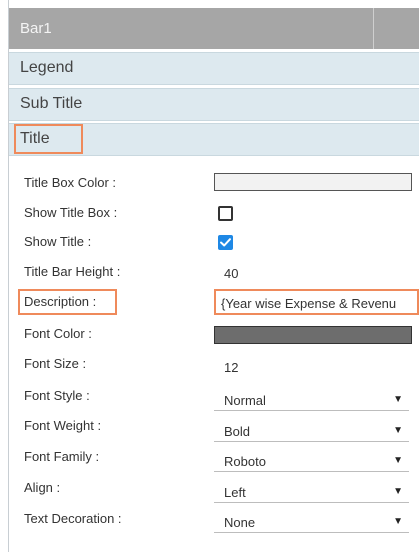 Image resolution: width=419 pixels, height=552 pixels. I want to click on description-input: {Year wise Expense & Revenu, so click(316, 302).